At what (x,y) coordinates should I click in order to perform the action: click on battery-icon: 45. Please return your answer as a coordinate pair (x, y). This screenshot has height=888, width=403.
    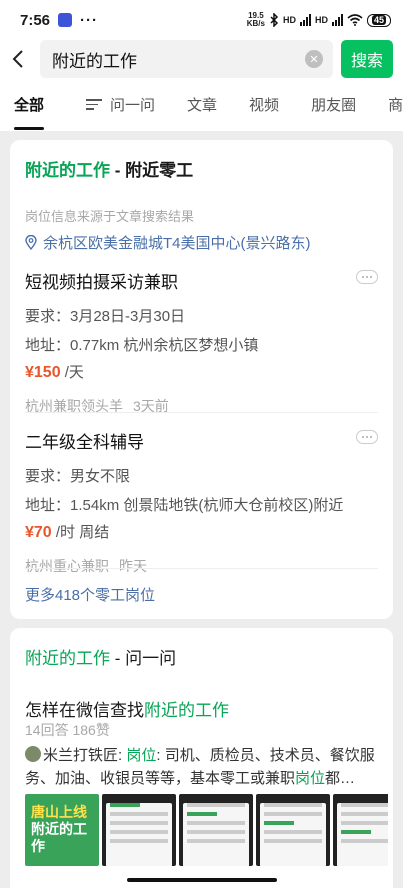
    Looking at the image, I should click on (378, 20).